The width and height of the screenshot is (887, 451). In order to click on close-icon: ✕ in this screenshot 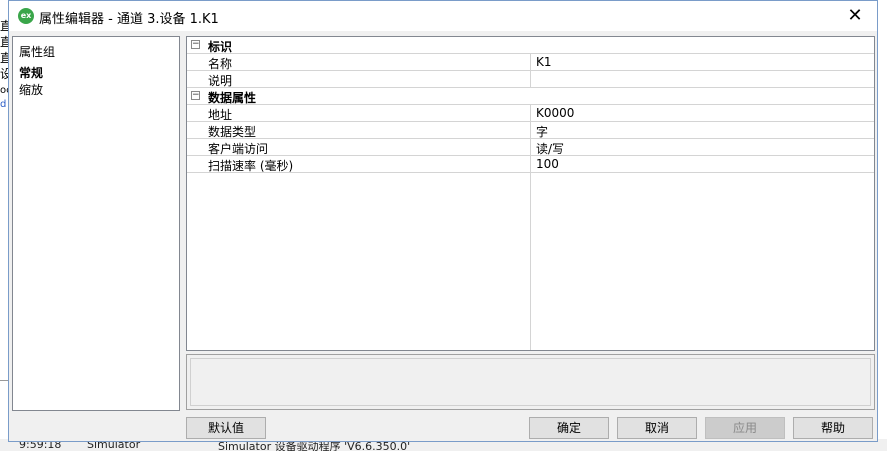, I will do `click(855, 15)`.